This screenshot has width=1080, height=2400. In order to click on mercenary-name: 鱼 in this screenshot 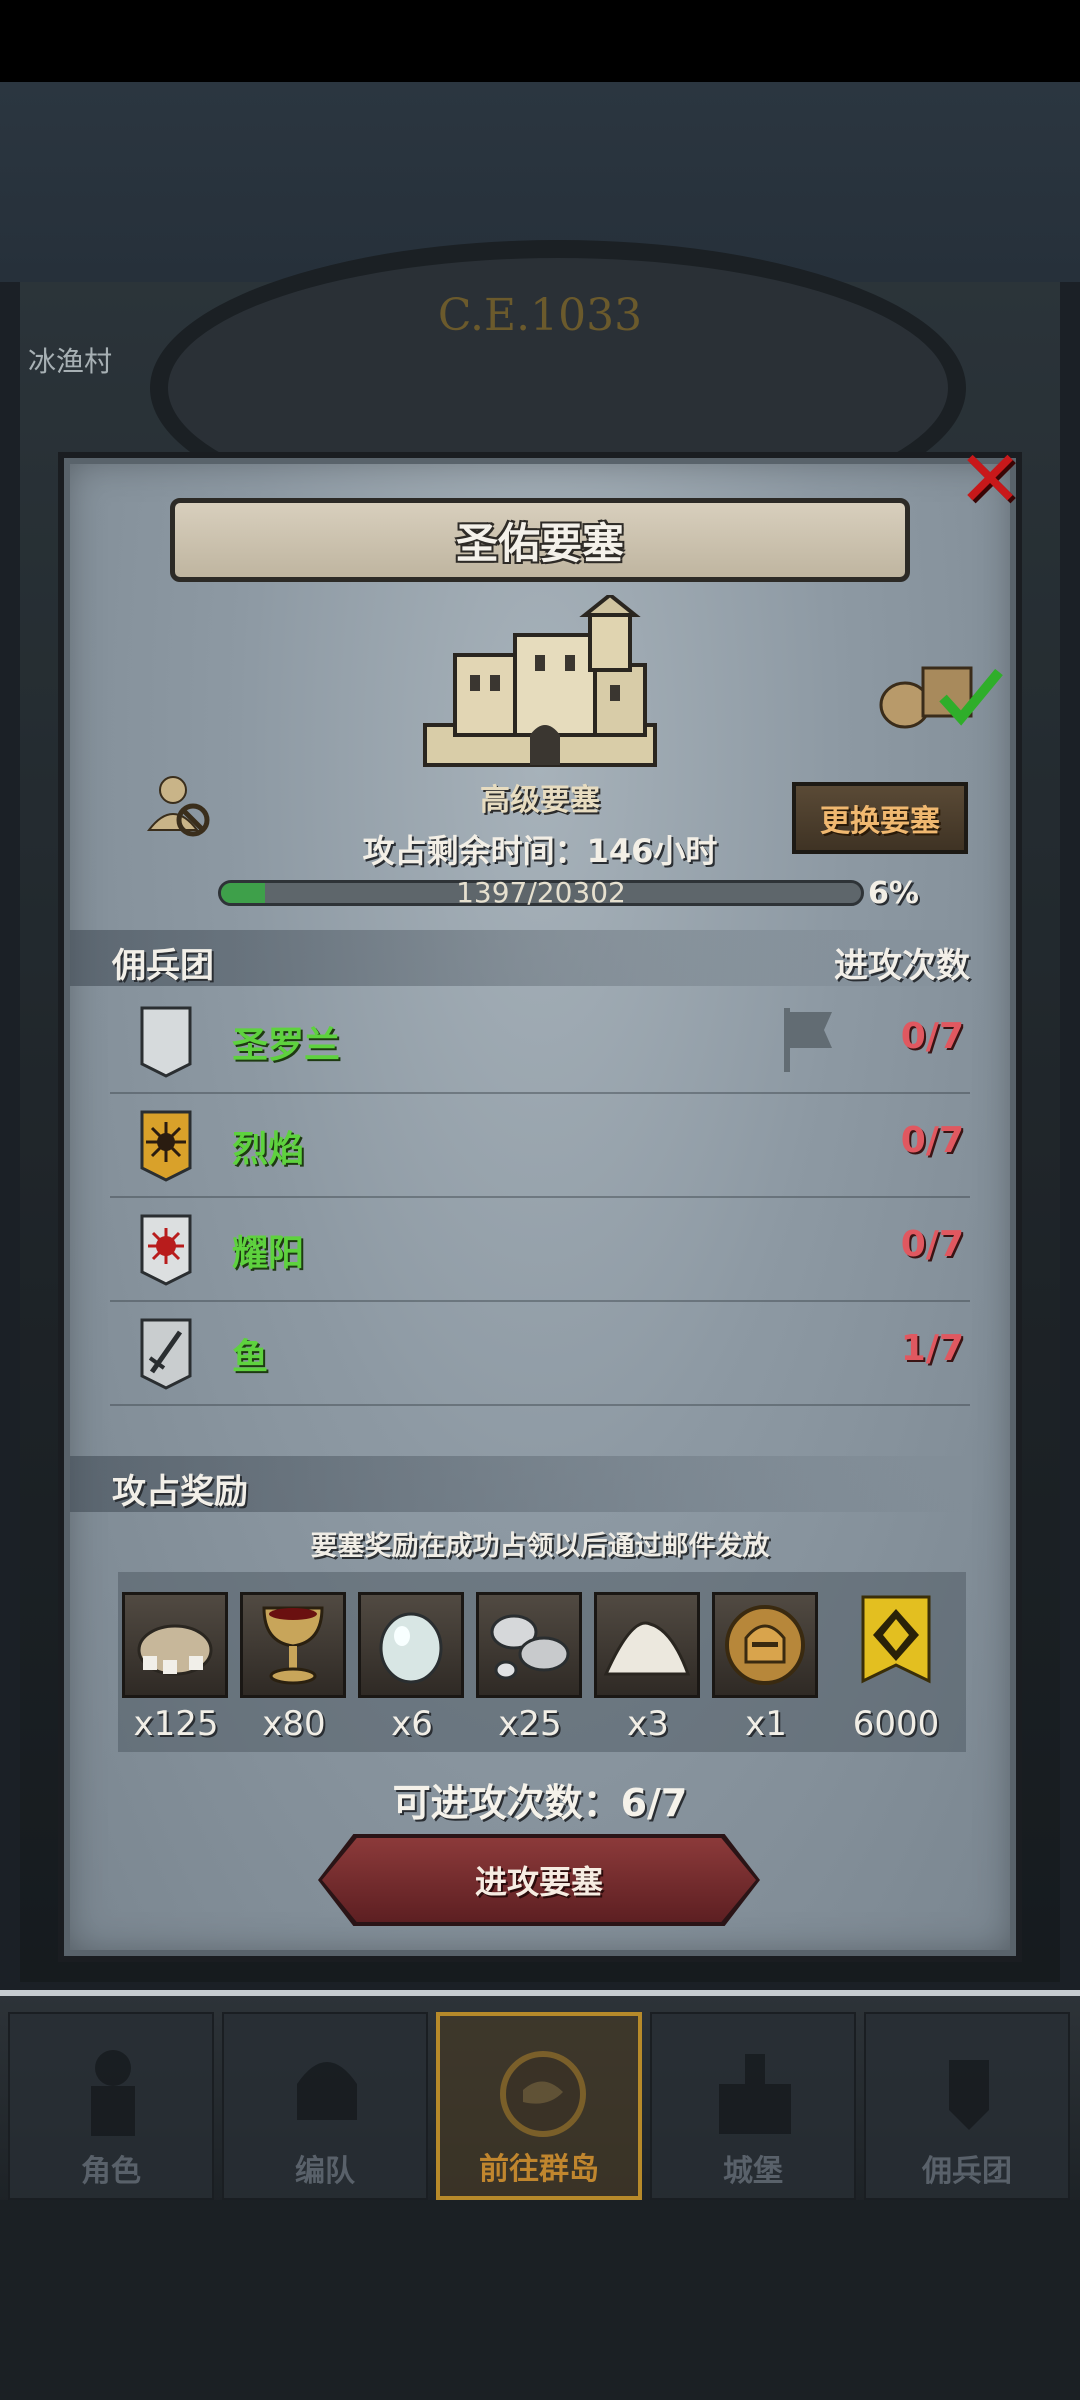, I will do `click(250, 1357)`.